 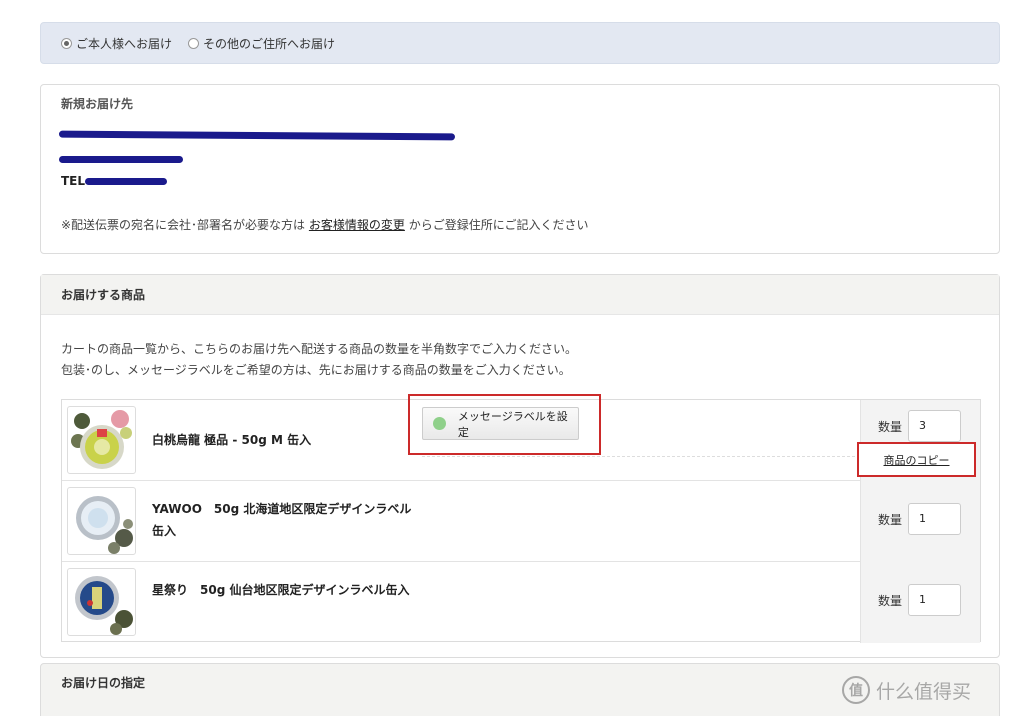 What do you see at coordinates (934, 426) in the screenshot?
I see `quantity-input: 3` at bounding box center [934, 426].